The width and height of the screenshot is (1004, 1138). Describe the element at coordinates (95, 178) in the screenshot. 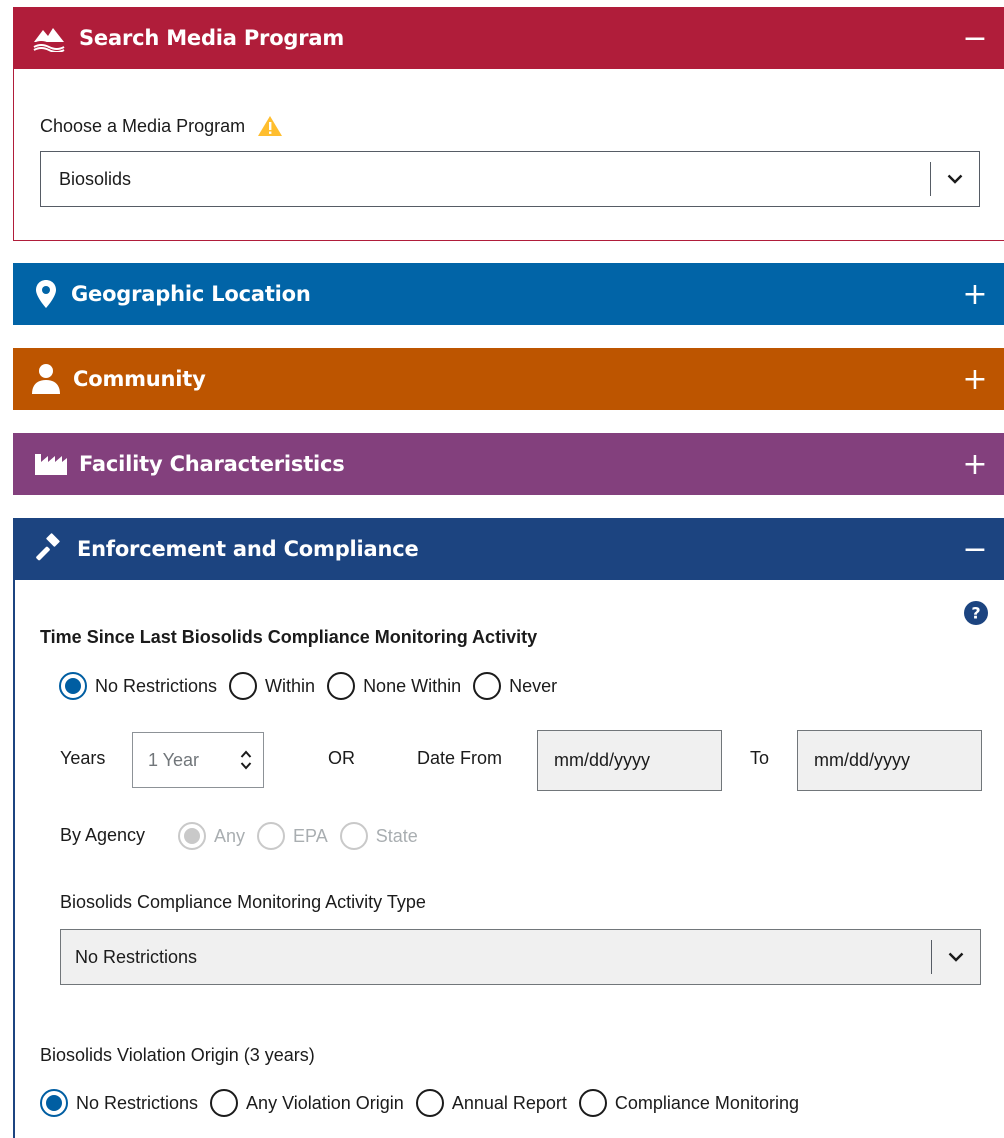

I see `media-program-selected: Biosolids` at that location.